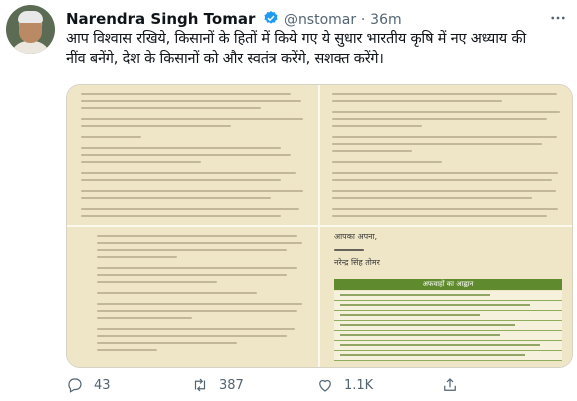 The height and width of the screenshot is (401, 577). Describe the element at coordinates (357, 262) in the screenshot. I see `letter-signature: नरेन्द्र सिंह तोमर` at that location.